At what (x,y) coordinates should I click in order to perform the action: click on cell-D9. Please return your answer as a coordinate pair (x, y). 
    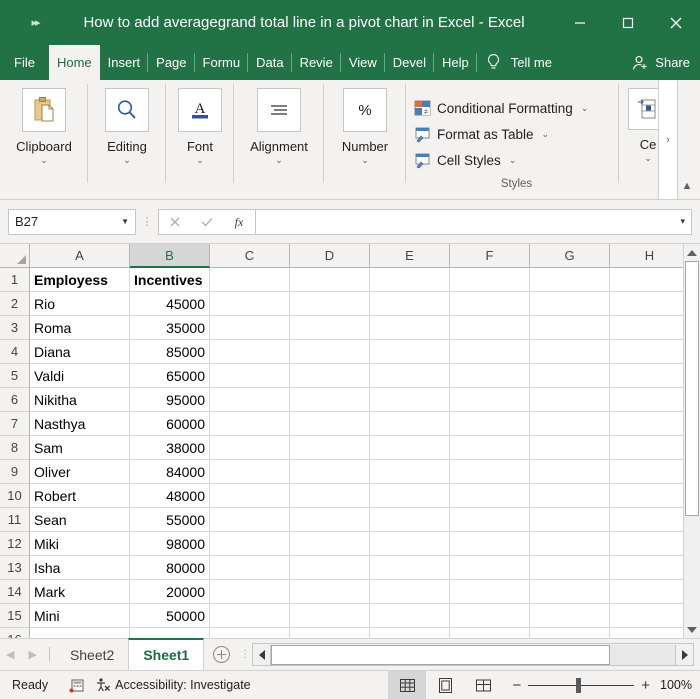
    Looking at the image, I should click on (330, 472).